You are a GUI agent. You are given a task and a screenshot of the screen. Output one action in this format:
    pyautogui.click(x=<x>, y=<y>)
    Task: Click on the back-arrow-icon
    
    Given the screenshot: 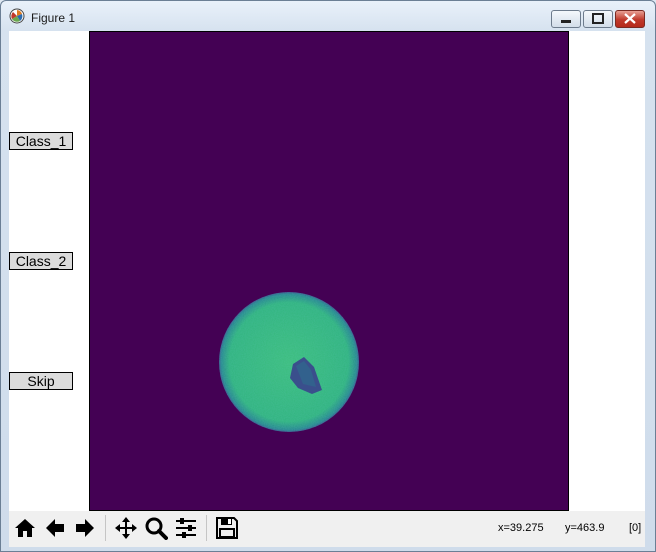 What is the action you would take?
    pyautogui.click(x=55, y=528)
    